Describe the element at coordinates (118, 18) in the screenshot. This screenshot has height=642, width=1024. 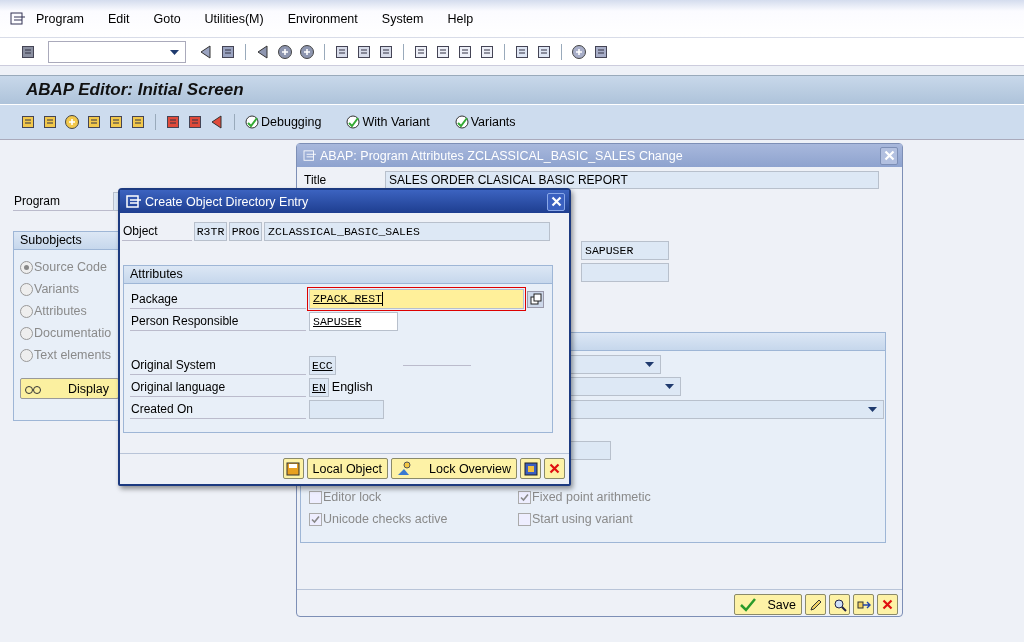
I see `menu-item: Edit` at that location.